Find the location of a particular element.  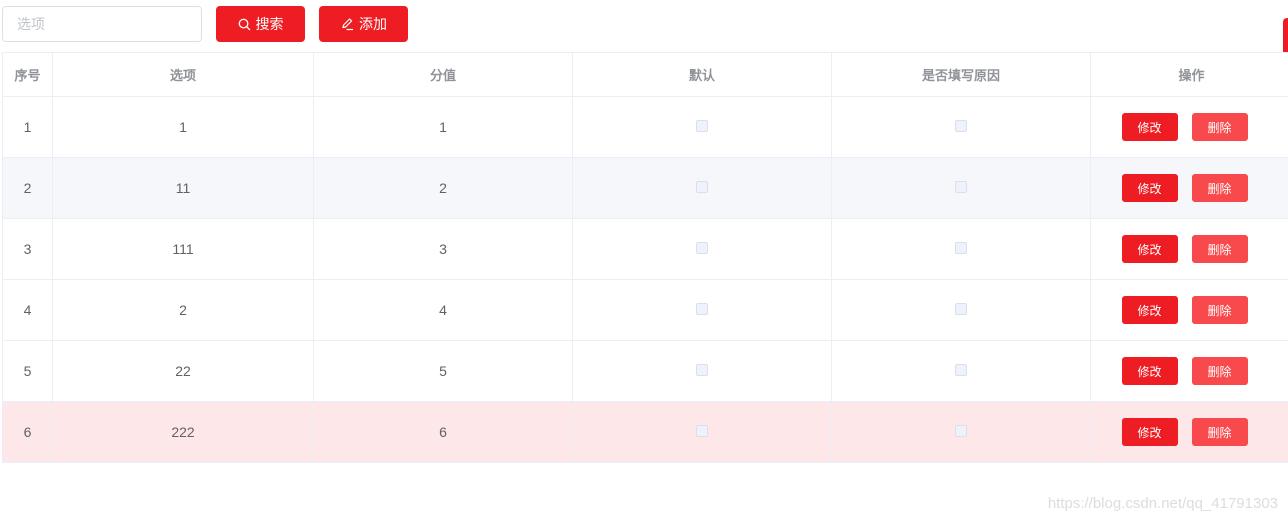

table-row: 5 22 5 修改 删除 is located at coordinates (645, 371).